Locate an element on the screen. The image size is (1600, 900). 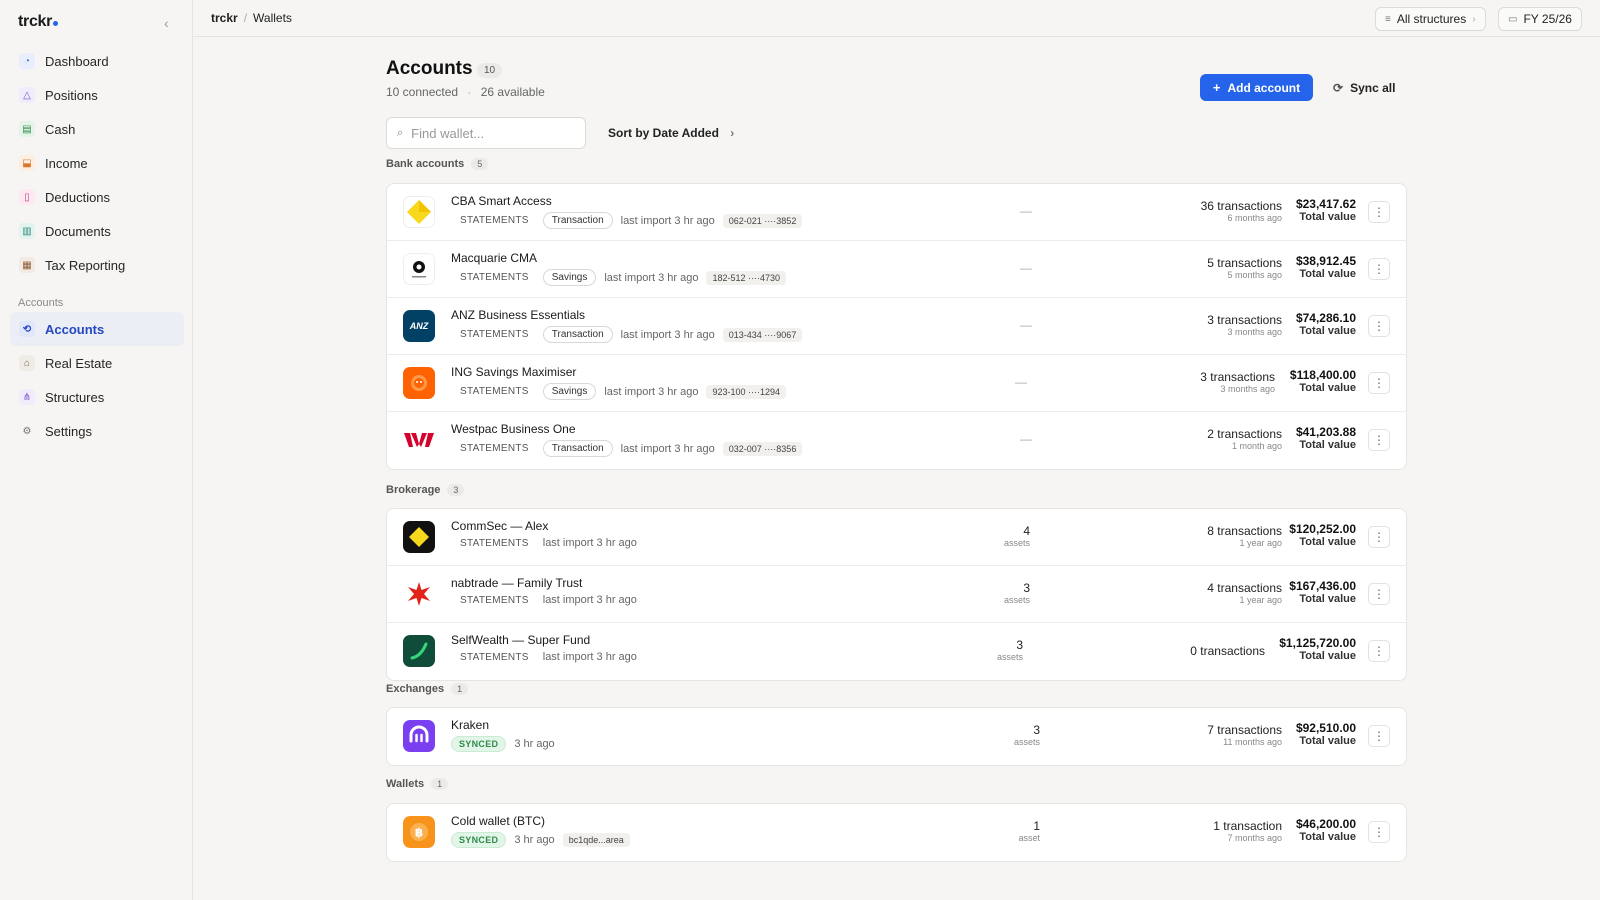
transaction-date: 3 months ago is located at coordinates (1247, 389).